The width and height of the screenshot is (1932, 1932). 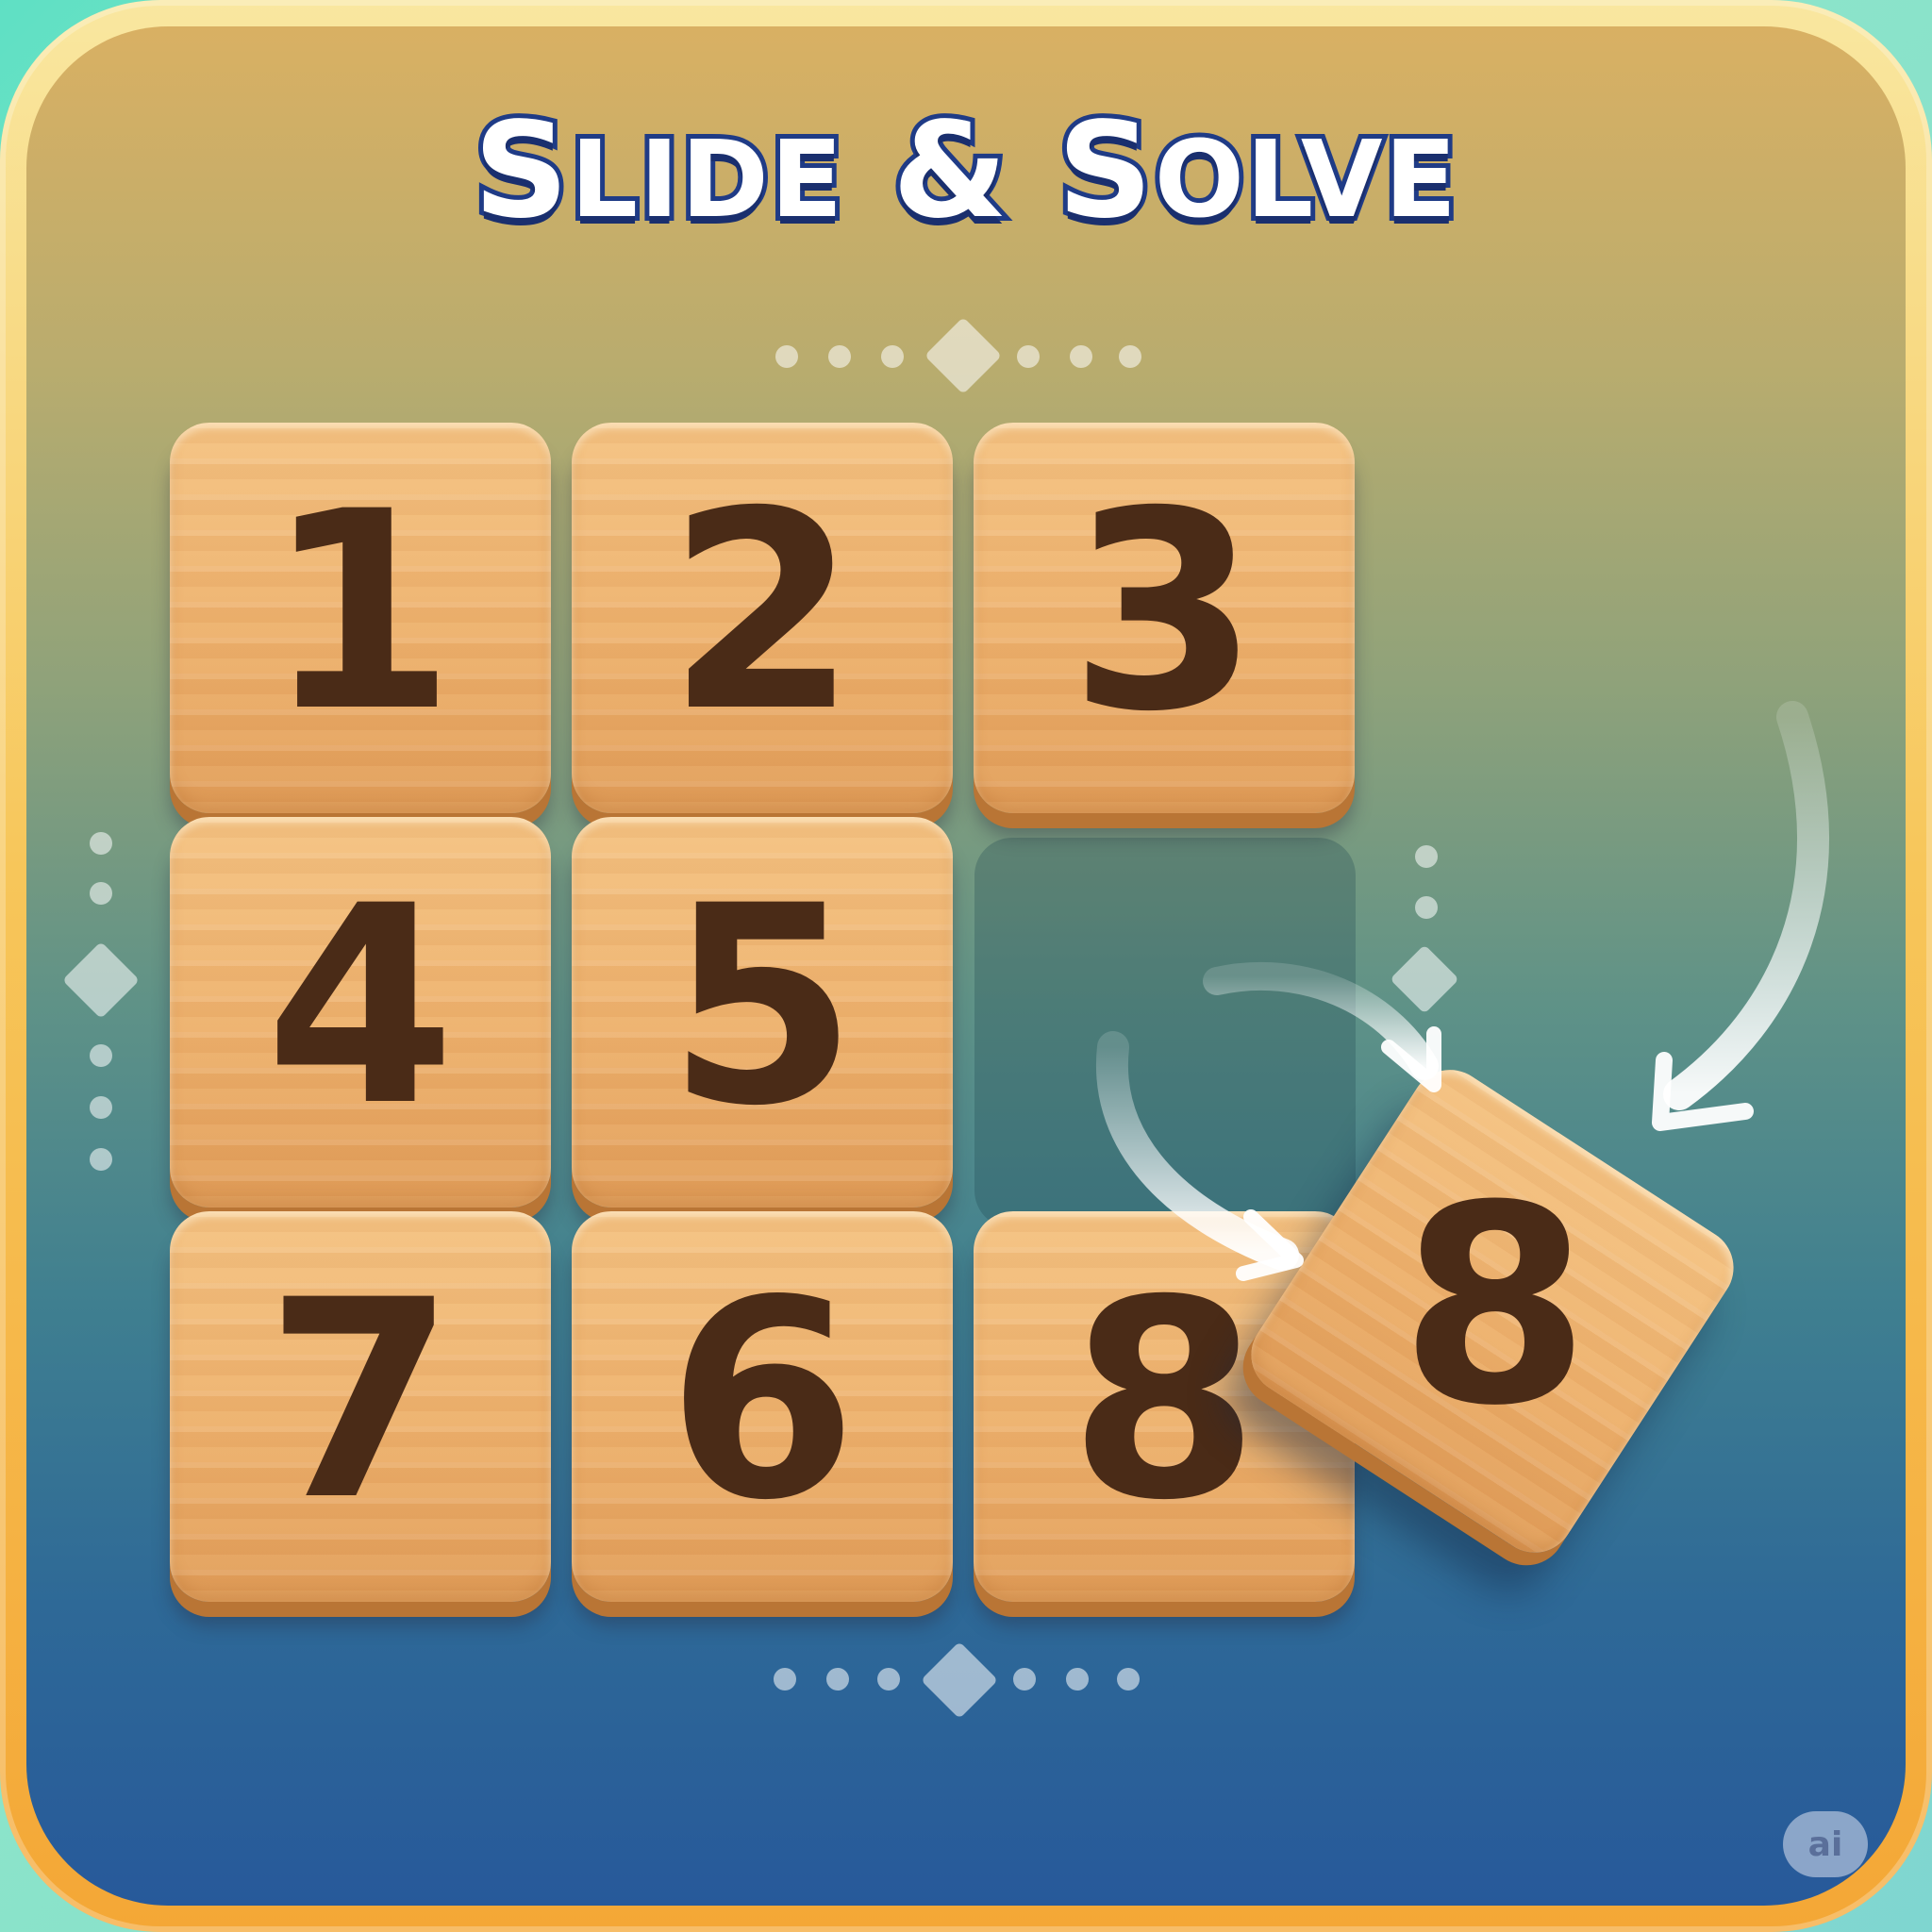 I want to click on watermark-badge: ai, so click(x=1826, y=1844).